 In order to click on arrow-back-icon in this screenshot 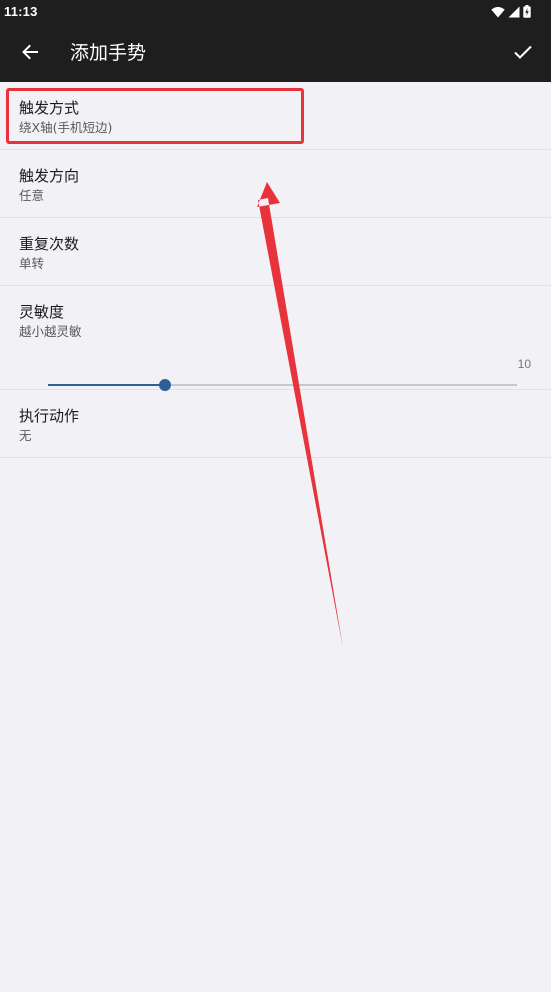, I will do `click(30, 52)`.